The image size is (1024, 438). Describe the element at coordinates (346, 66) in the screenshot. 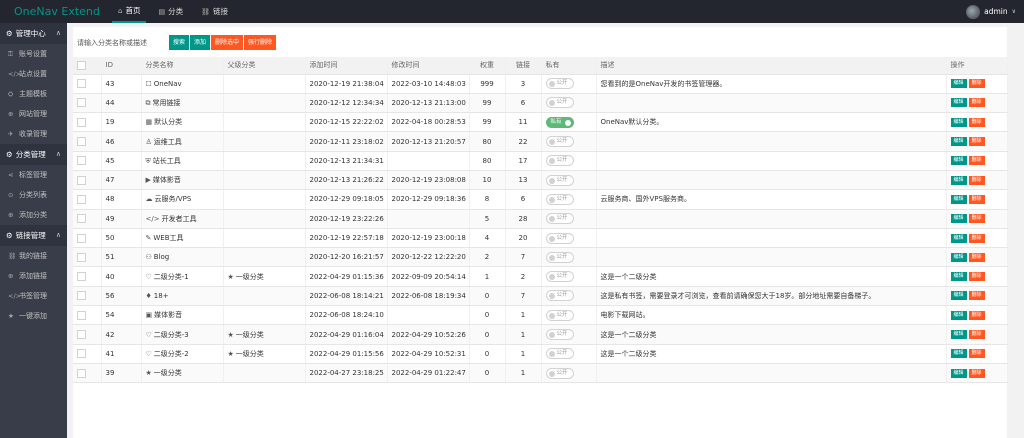

I see `column-header: 添加时间` at that location.